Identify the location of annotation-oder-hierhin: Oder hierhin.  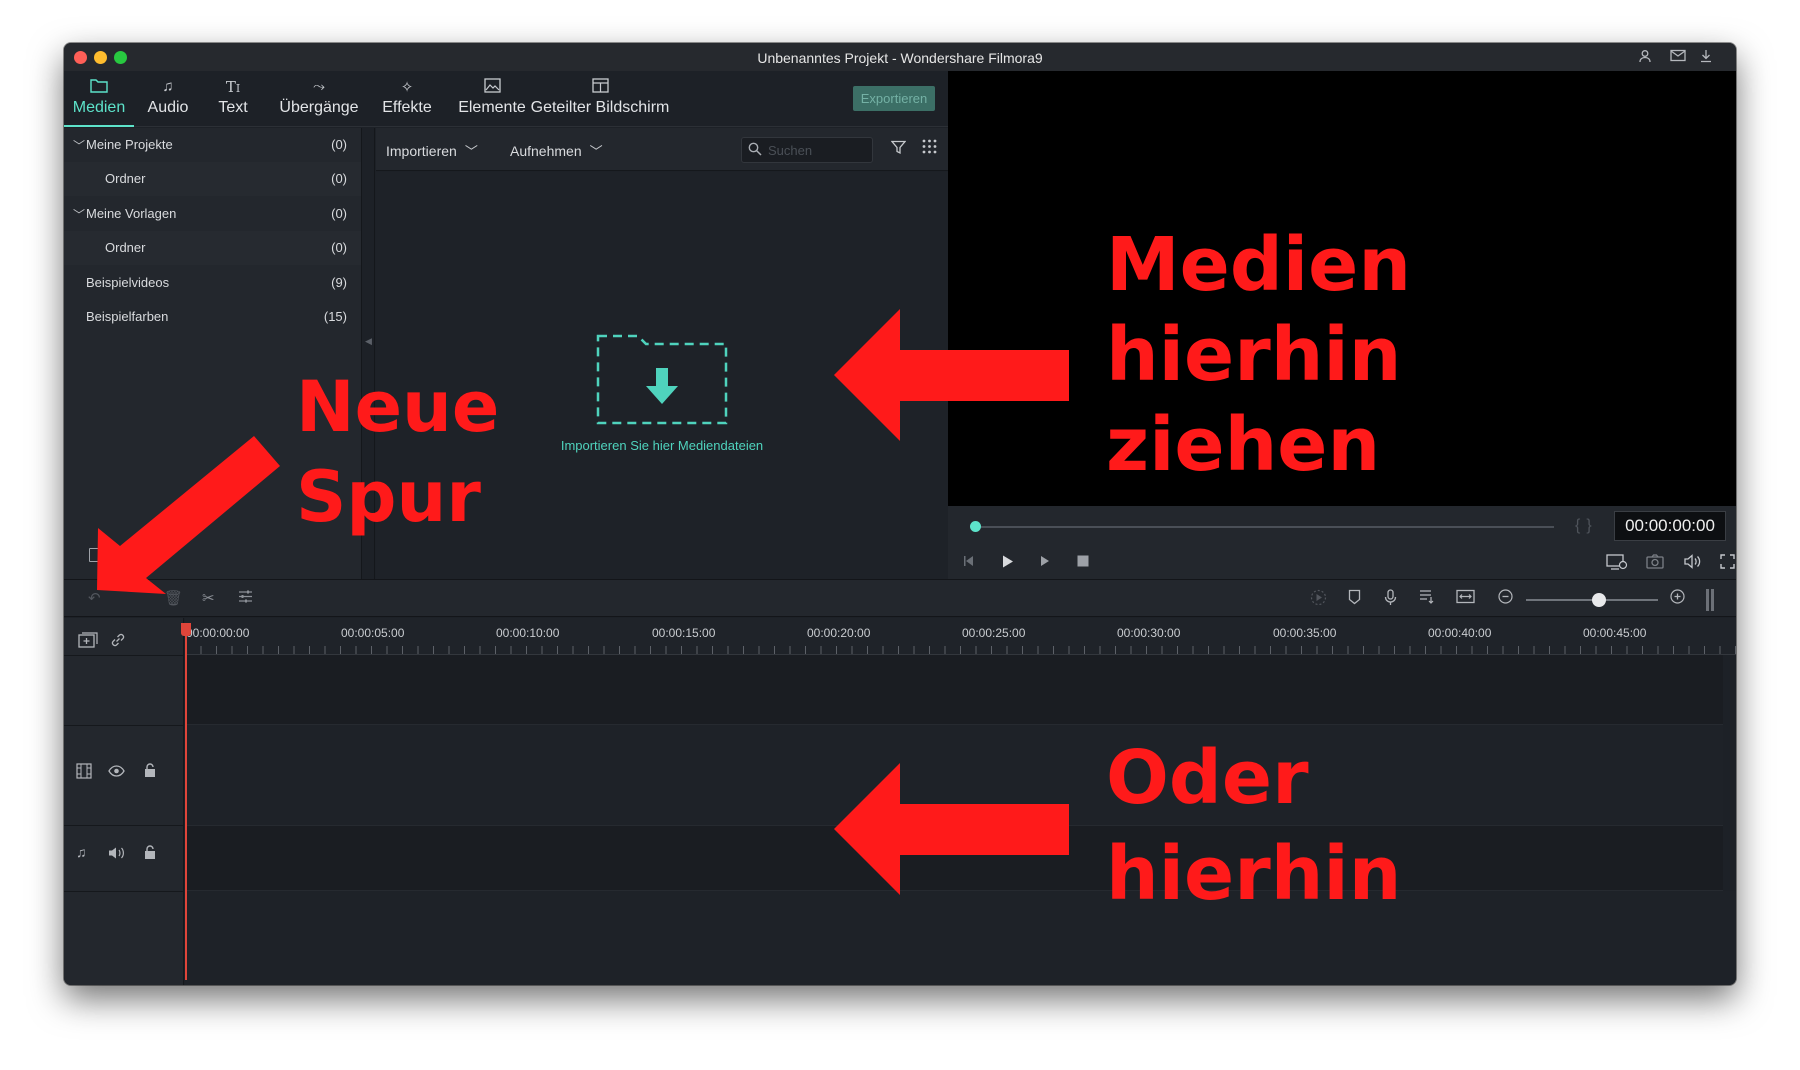
(1253, 837).